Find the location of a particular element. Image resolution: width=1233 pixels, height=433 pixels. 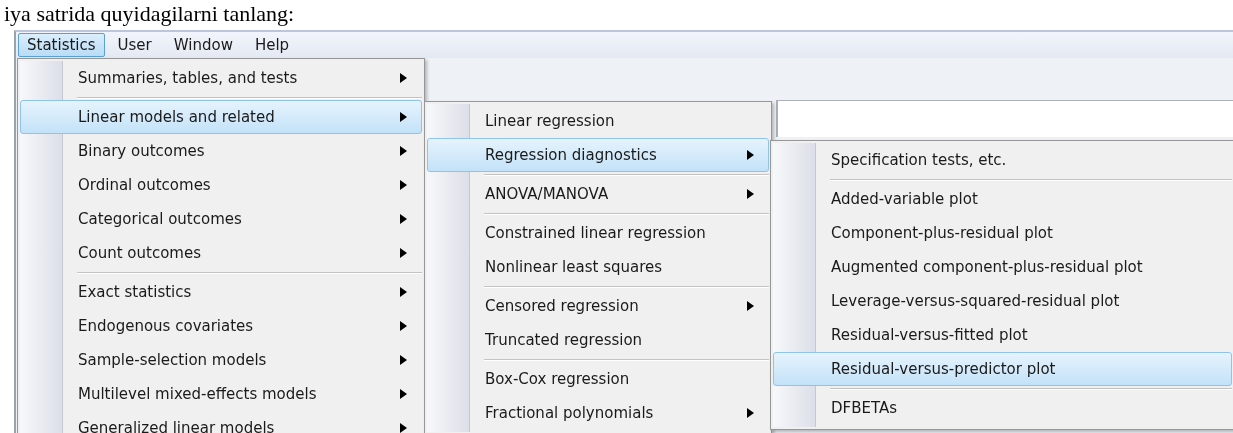

menu-item: DFBETAs is located at coordinates (1002, 408).